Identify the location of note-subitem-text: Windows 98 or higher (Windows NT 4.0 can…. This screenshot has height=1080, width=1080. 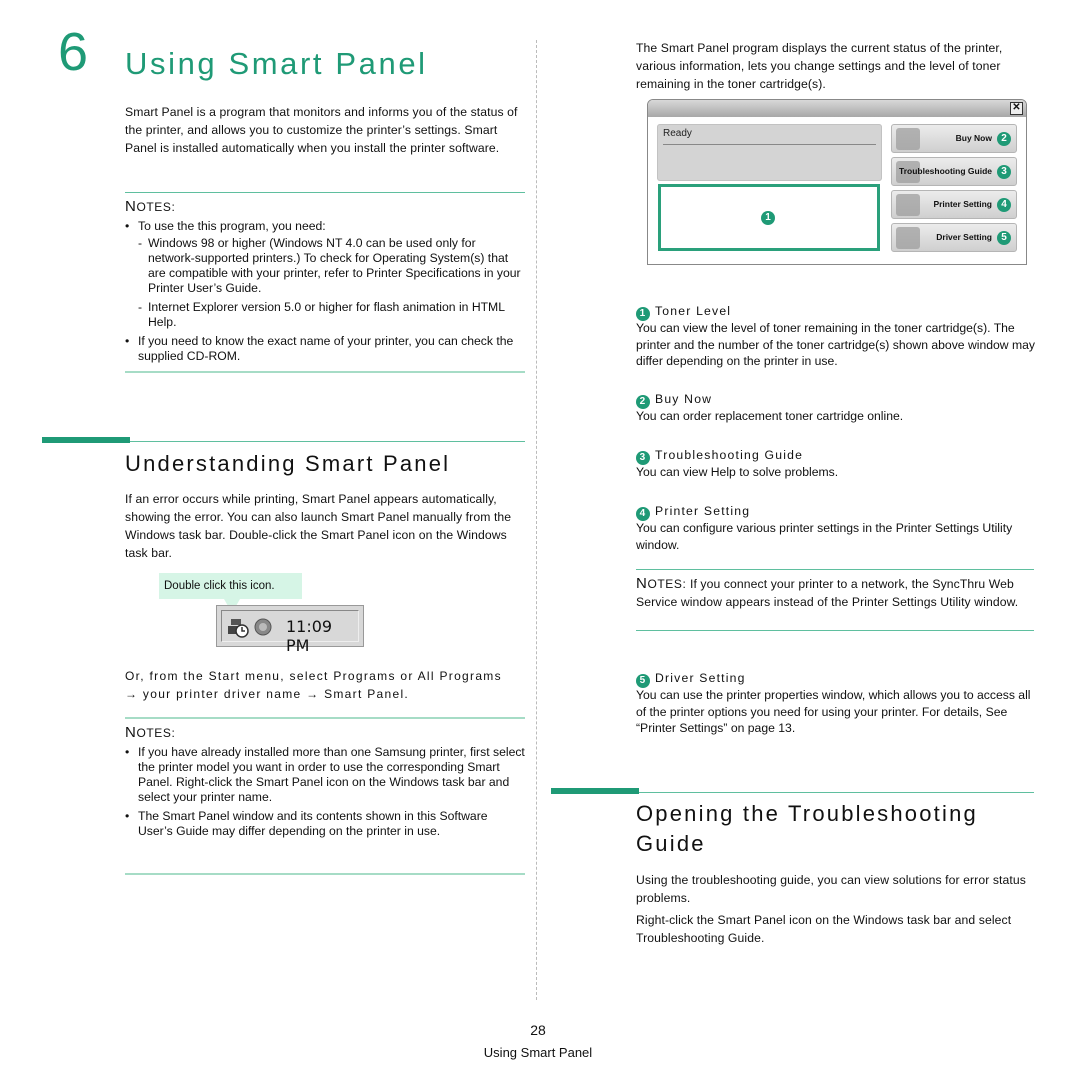
(334, 265).